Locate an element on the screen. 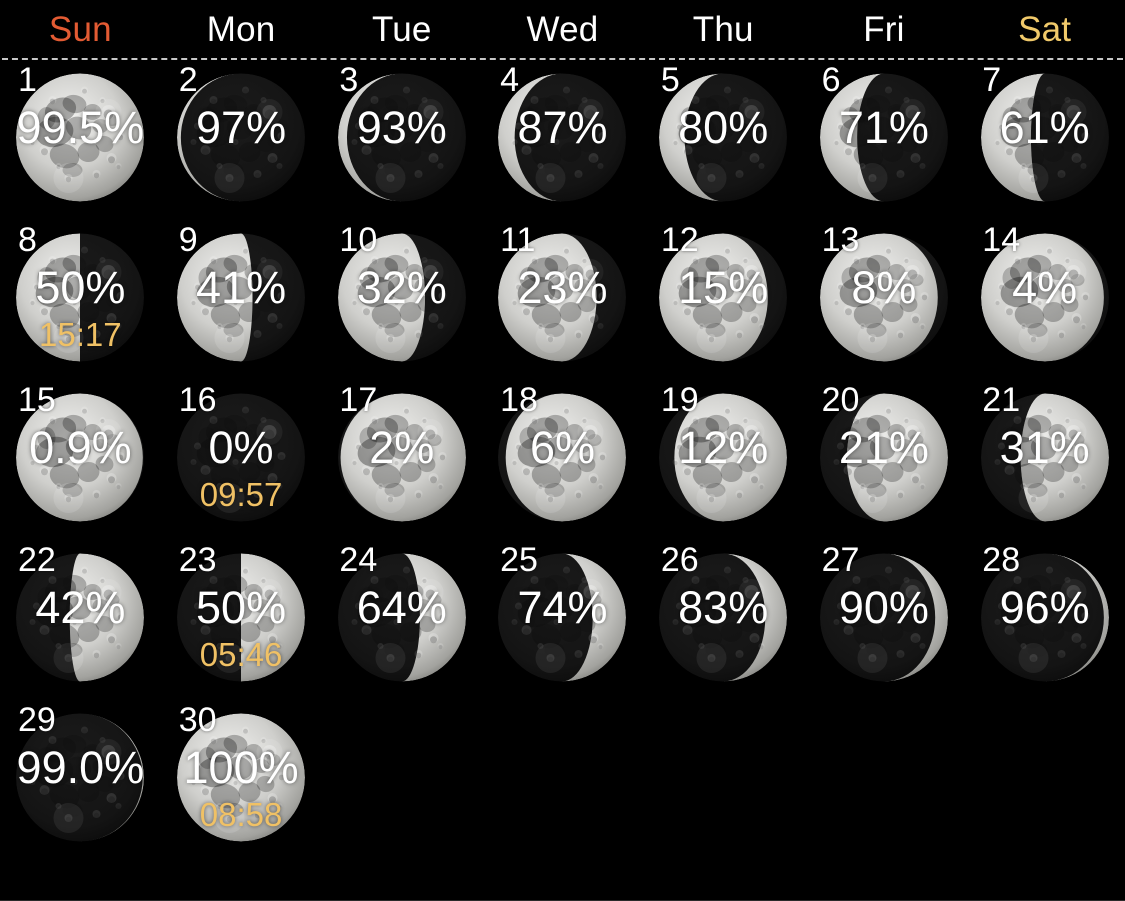 The width and height of the screenshot is (1125, 901). phase-event-time: 09:57 is located at coordinates (241, 494).